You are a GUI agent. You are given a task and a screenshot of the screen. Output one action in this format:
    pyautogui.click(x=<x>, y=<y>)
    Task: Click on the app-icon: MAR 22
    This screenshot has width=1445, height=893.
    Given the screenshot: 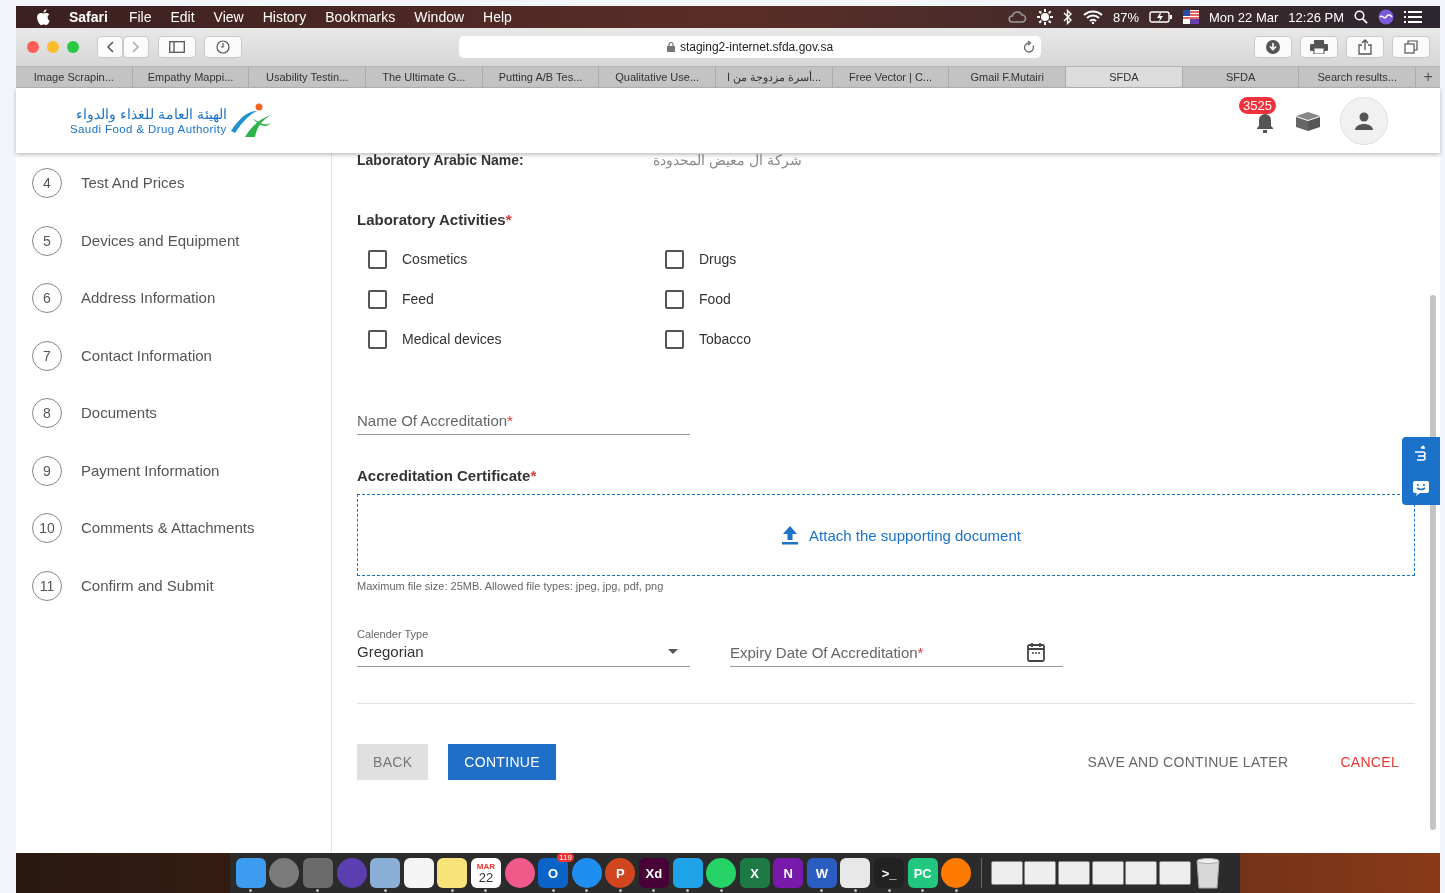 What is the action you would take?
    pyautogui.click(x=485, y=873)
    